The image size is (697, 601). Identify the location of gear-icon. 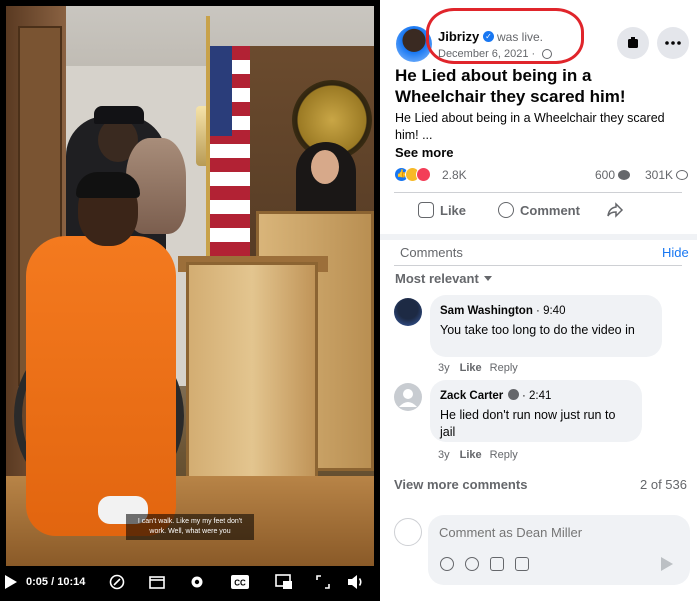
(197, 582).